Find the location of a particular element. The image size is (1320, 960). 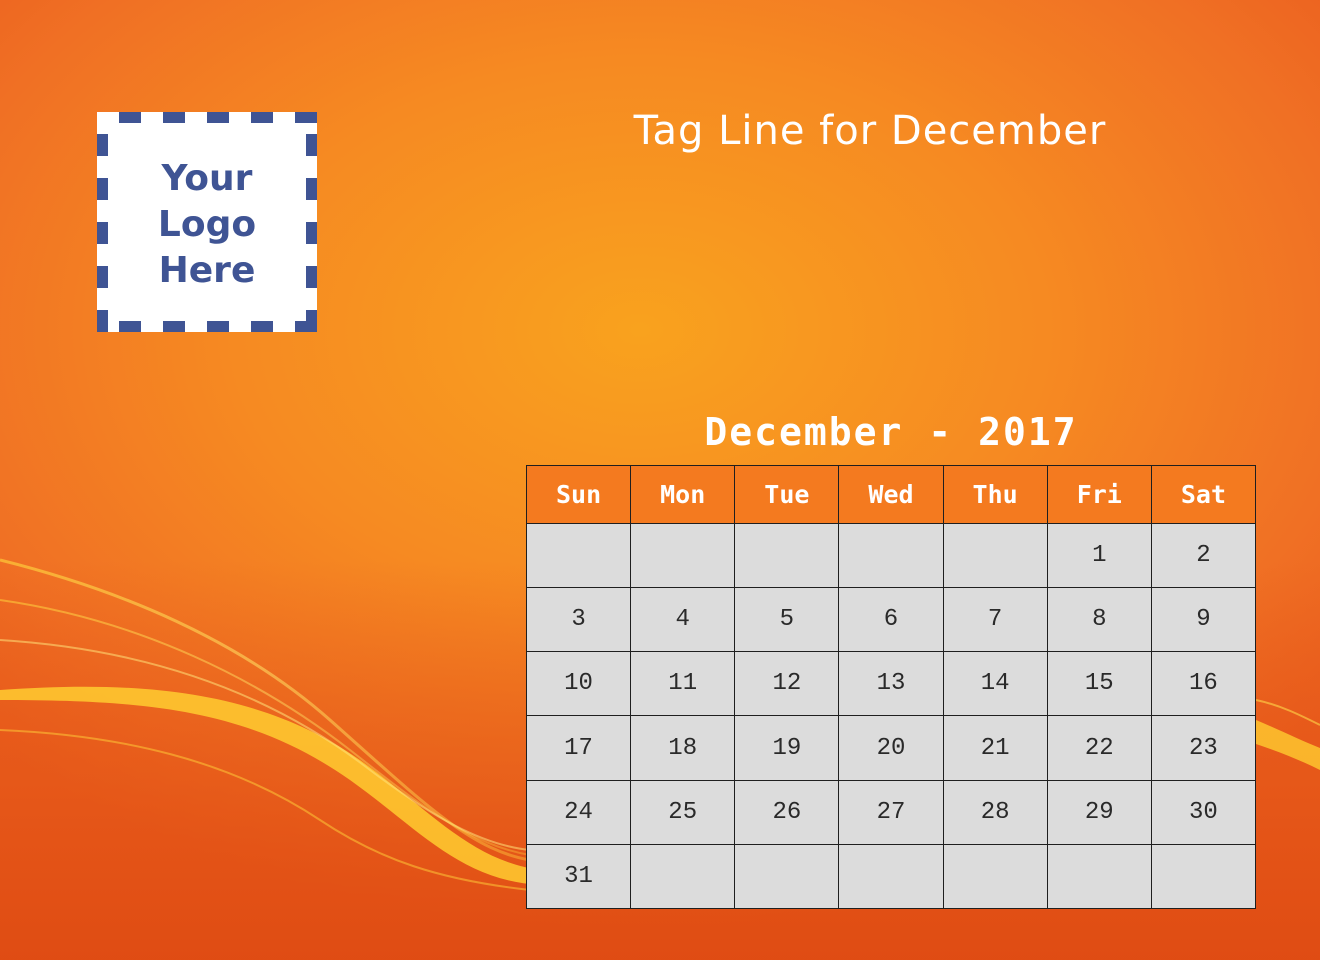

day-cell: 28 is located at coordinates (995, 812).